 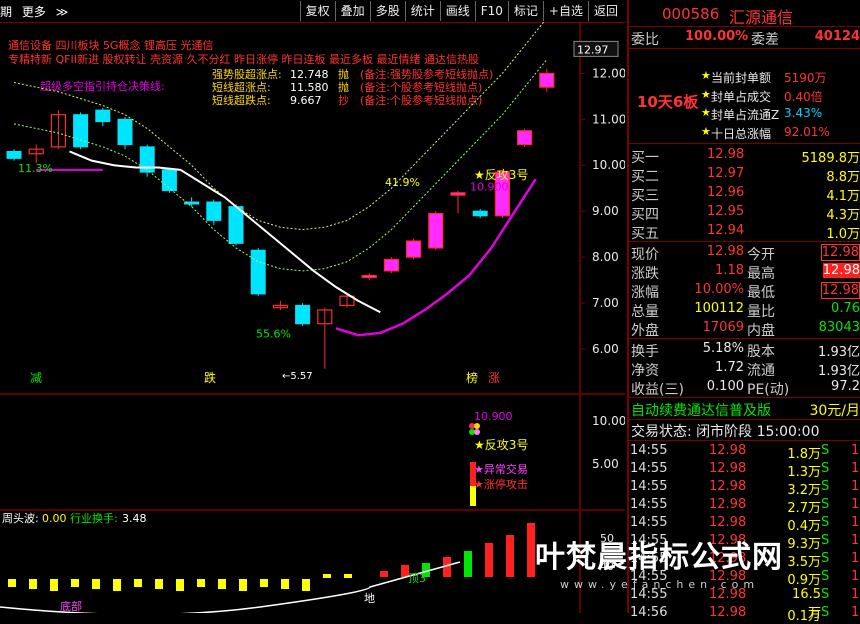 I want to click on tick-row: 14:5512.983.2万S1, so click(x=744, y=487).